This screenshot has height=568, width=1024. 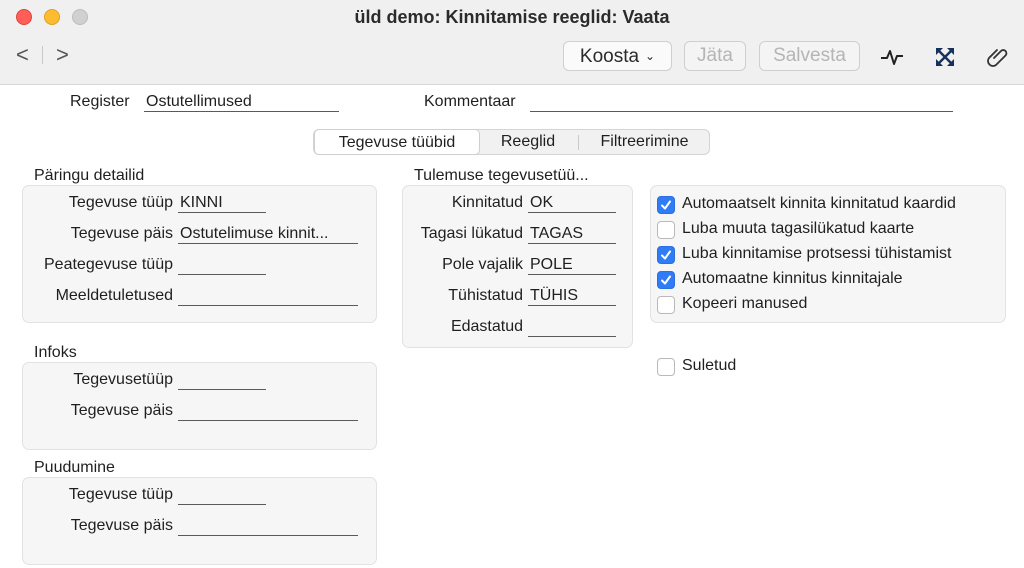 I want to click on koosta-button: Koosta ⌄, so click(x=617, y=56).